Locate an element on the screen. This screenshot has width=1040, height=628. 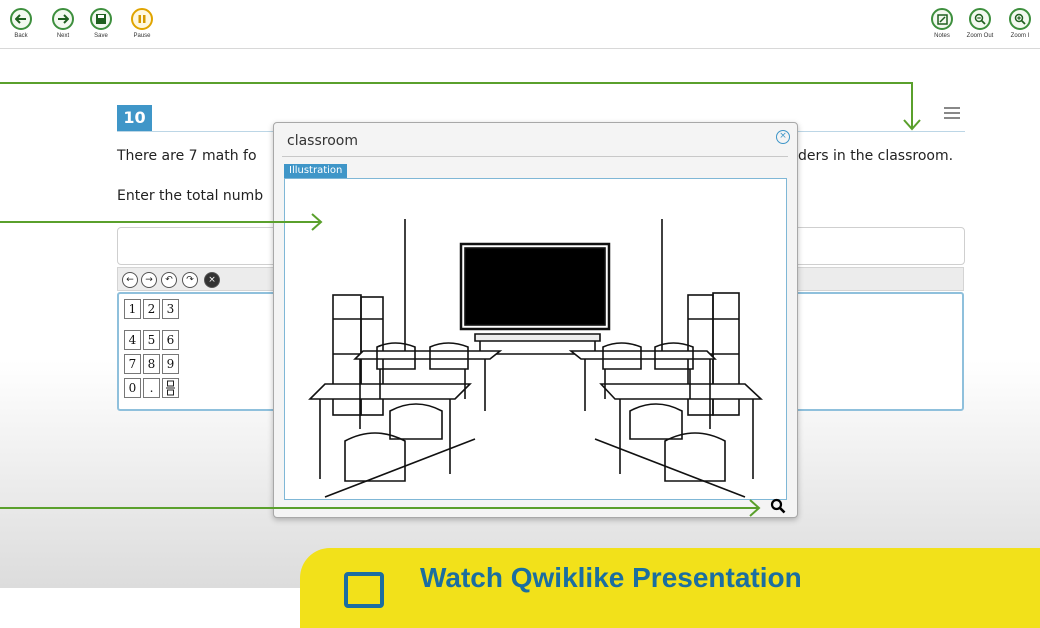
notes-label: Notes is located at coordinates (942, 36).